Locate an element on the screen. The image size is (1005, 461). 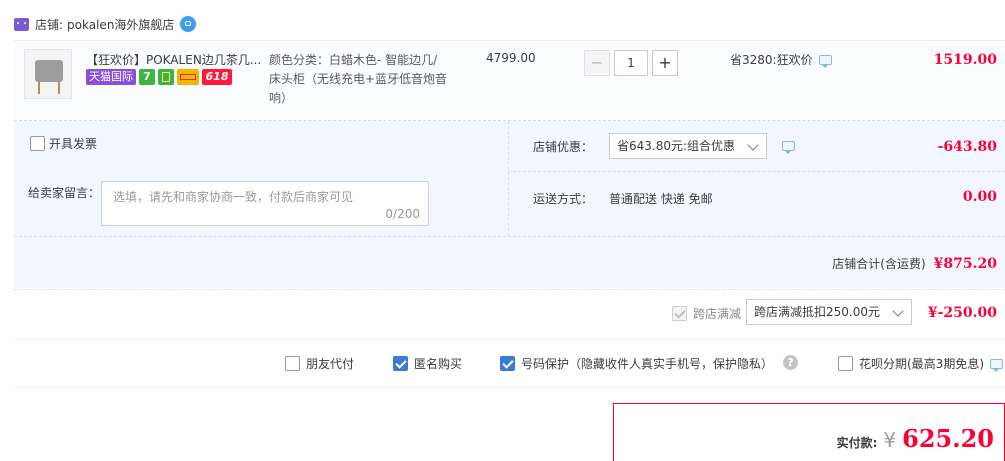
friend-pay-option: 朋友代付 is located at coordinates (319, 363).